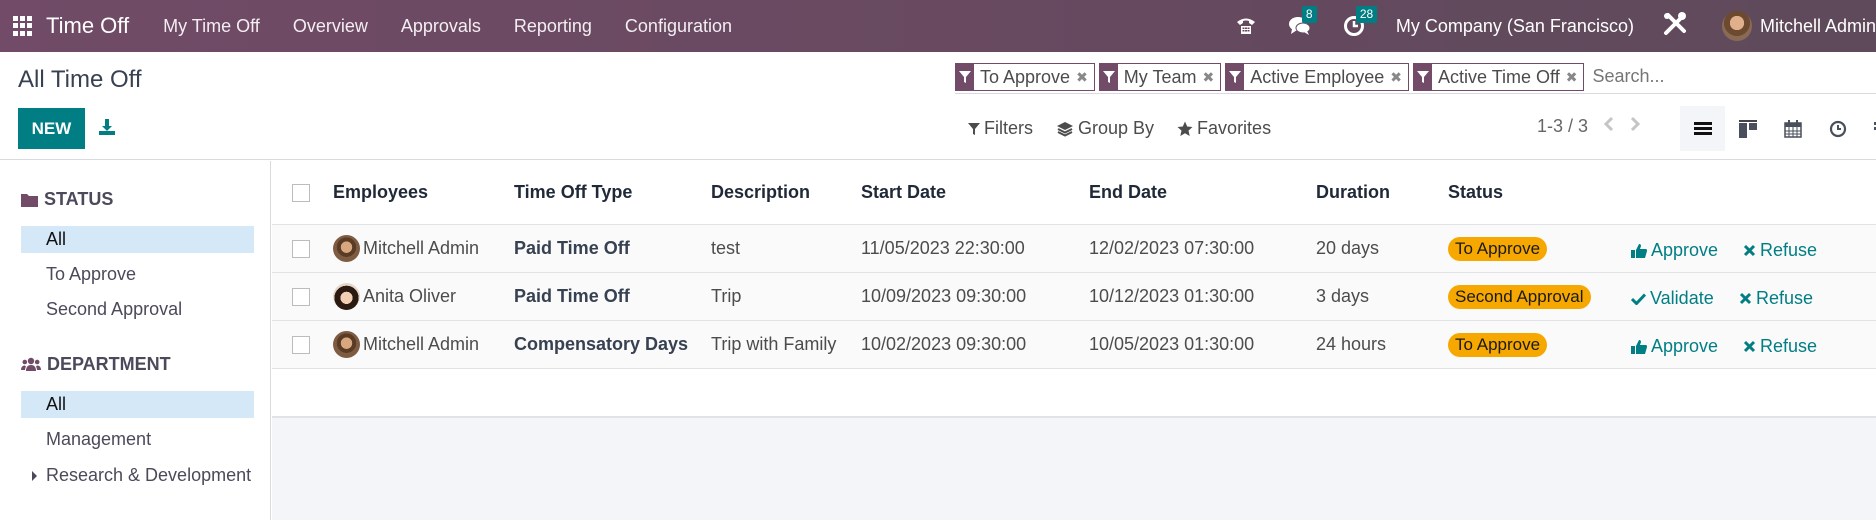 The height and width of the screenshot is (520, 1876). I want to click on status-filter-all: All, so click(137, 239).